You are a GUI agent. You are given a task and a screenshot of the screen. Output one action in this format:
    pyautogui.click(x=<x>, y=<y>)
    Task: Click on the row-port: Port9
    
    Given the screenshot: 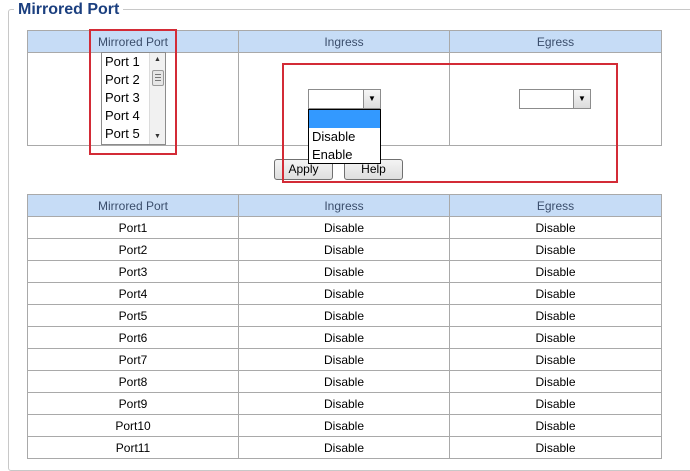 What is the action you would take?
    pyautogui.click(x=133, y=403)
    